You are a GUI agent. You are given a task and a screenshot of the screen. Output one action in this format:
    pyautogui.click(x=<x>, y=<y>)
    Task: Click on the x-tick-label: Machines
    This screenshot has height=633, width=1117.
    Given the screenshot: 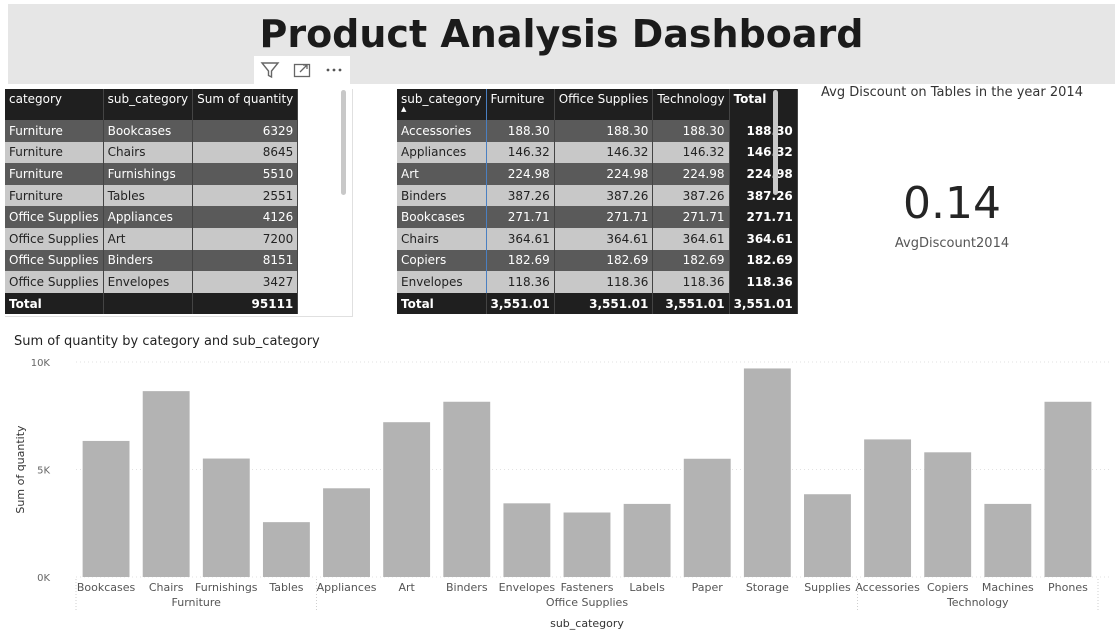 What is the action you would take?
    pyautogui.click(x=1008, y=587)
    